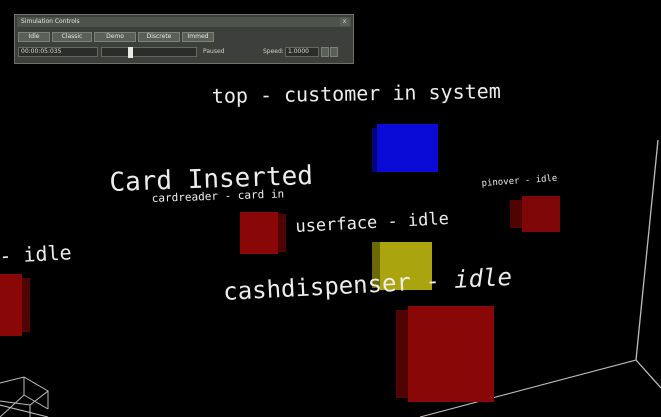 This screenshot has width=661, height=417. Describe the element at coordinates (50, 21) in the screenshot. I see `panel-title: Simulation Controls` at that location.